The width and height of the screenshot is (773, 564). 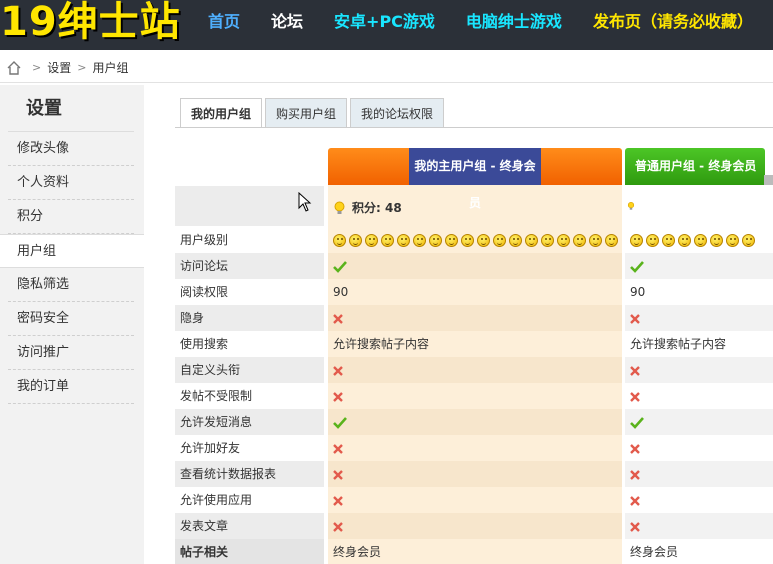 What do you see at coordinates (249, 318) in the screenshot?
I see `permission-label: 隐身` at bounding box center [249, 318].